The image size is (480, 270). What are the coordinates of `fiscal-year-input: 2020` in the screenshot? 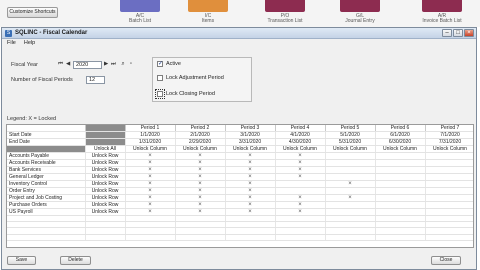 It's located at (87, 65).